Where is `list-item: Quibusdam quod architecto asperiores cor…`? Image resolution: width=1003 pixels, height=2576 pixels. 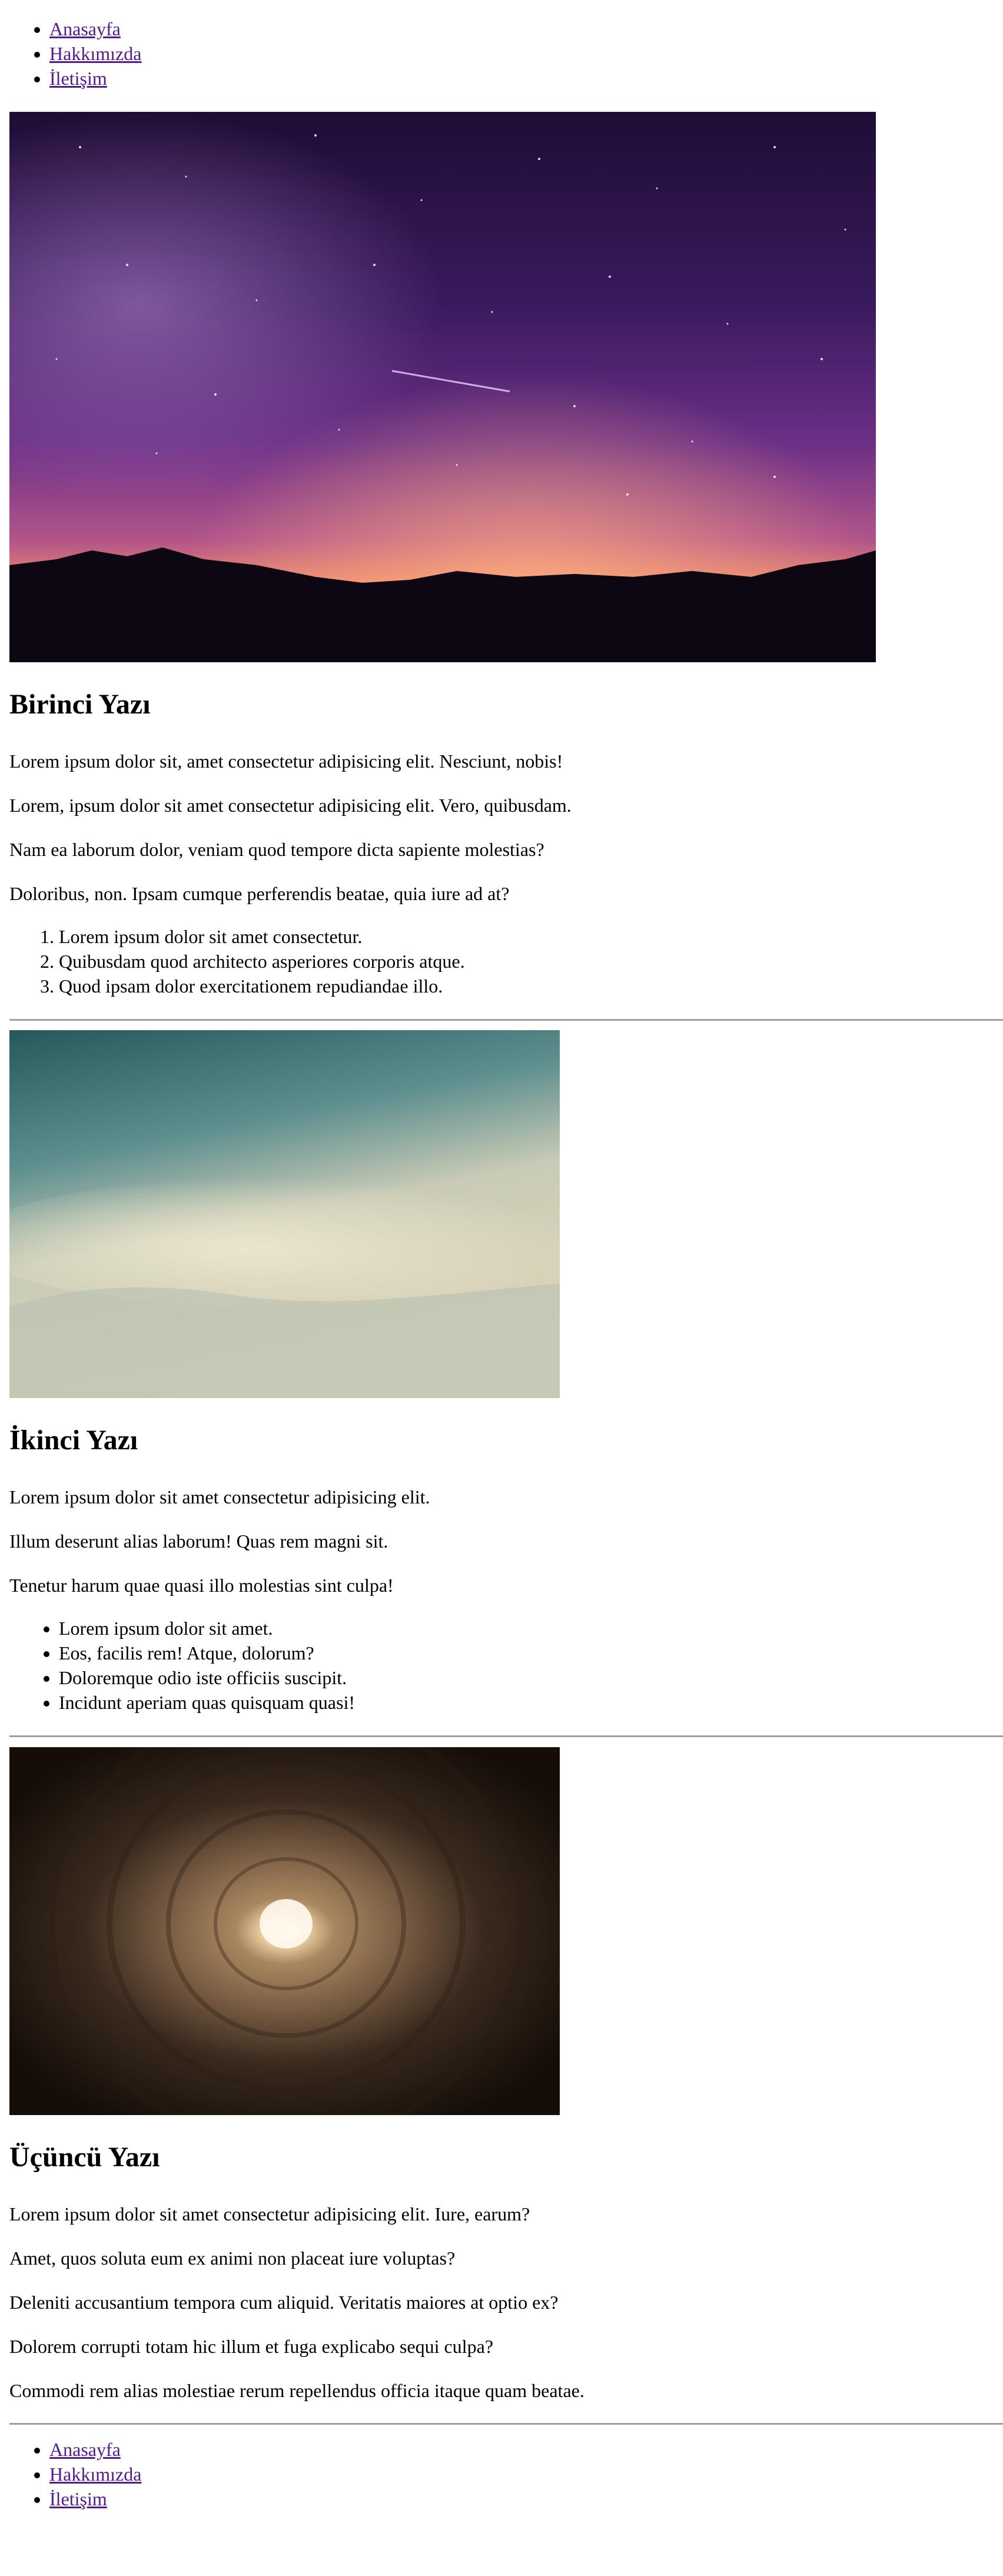
list-item: Quibusdam quod architecto asperiores cor… is located at coordinates (530, 961).